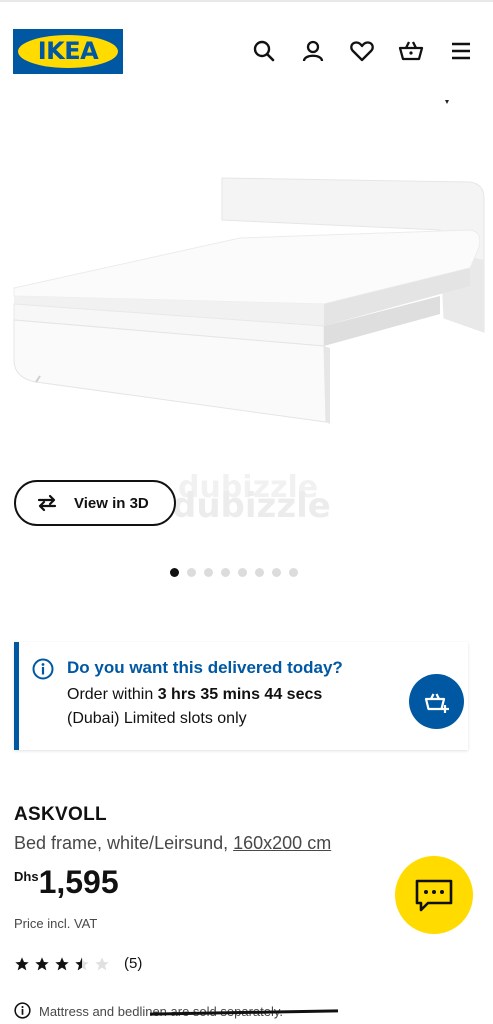 The height and width of the screenshot is (1024, 493). I want to click on price-amount: 1,595, so click(78, 882).